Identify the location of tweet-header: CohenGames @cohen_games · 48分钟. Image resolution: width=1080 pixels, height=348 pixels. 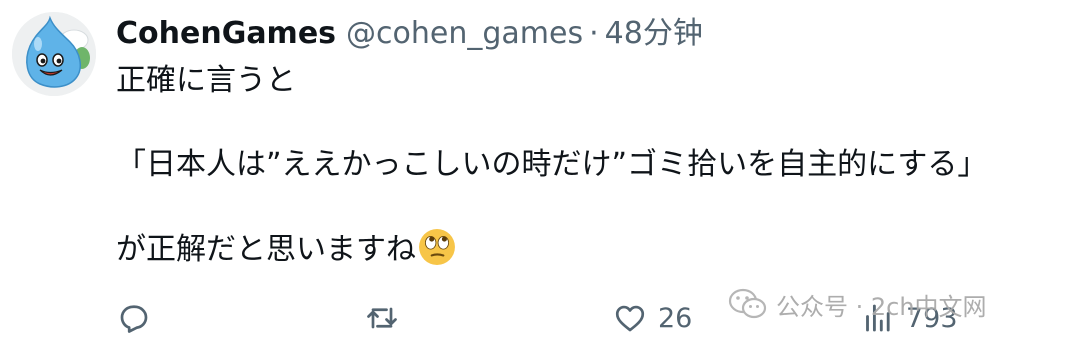
(409, 34).